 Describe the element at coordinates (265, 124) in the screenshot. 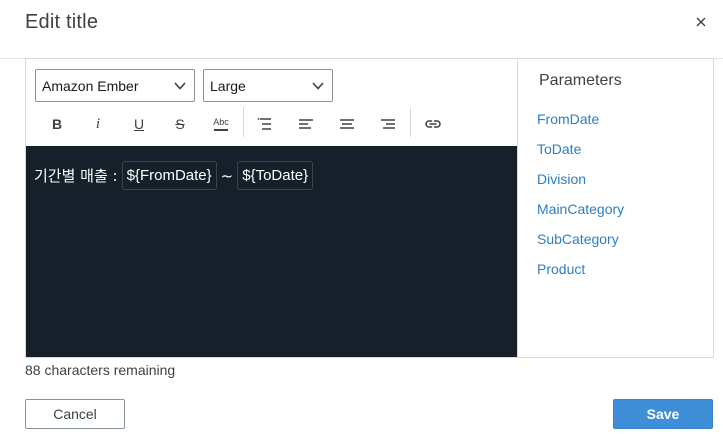

I see `list-icon` at that location.